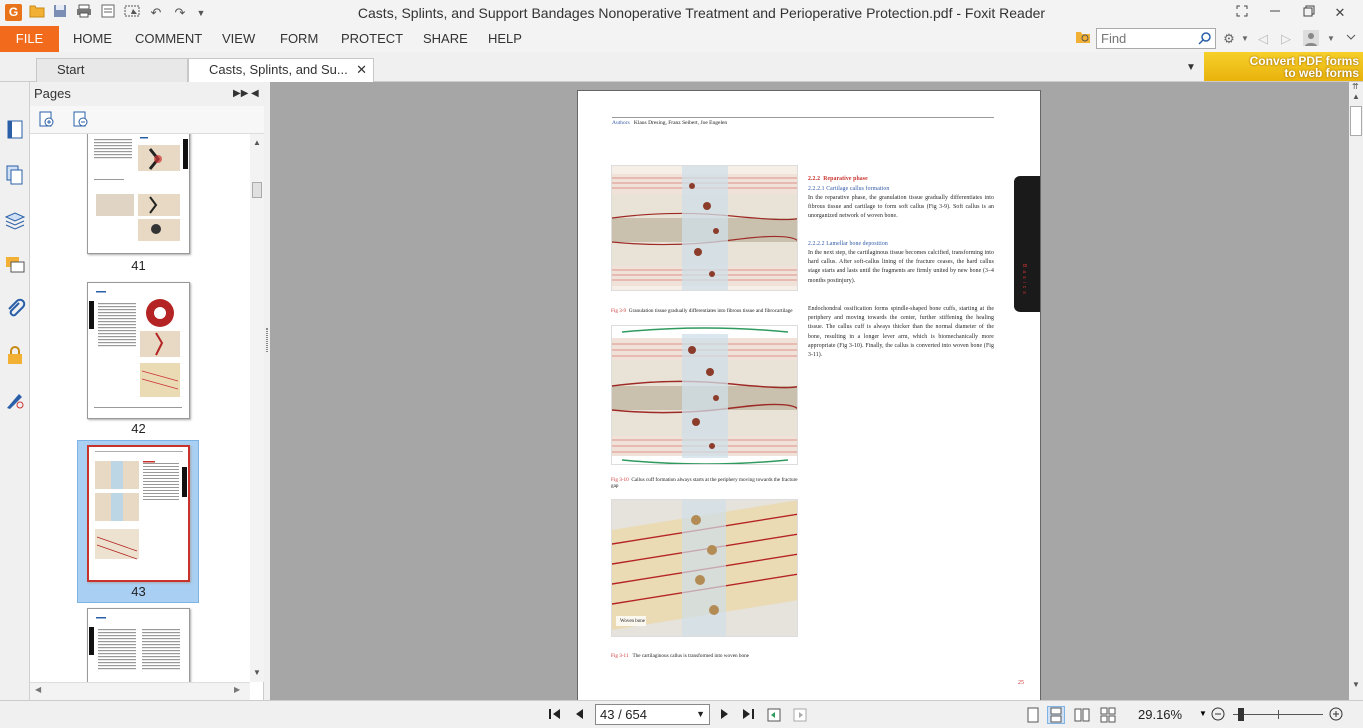 This screenshot has width=1363, height=728. What do you see at coordinates (257, 672) in the screenshot?
I see `scroll-down-arrow-icon: ▼` at bounding box center [257, 672].